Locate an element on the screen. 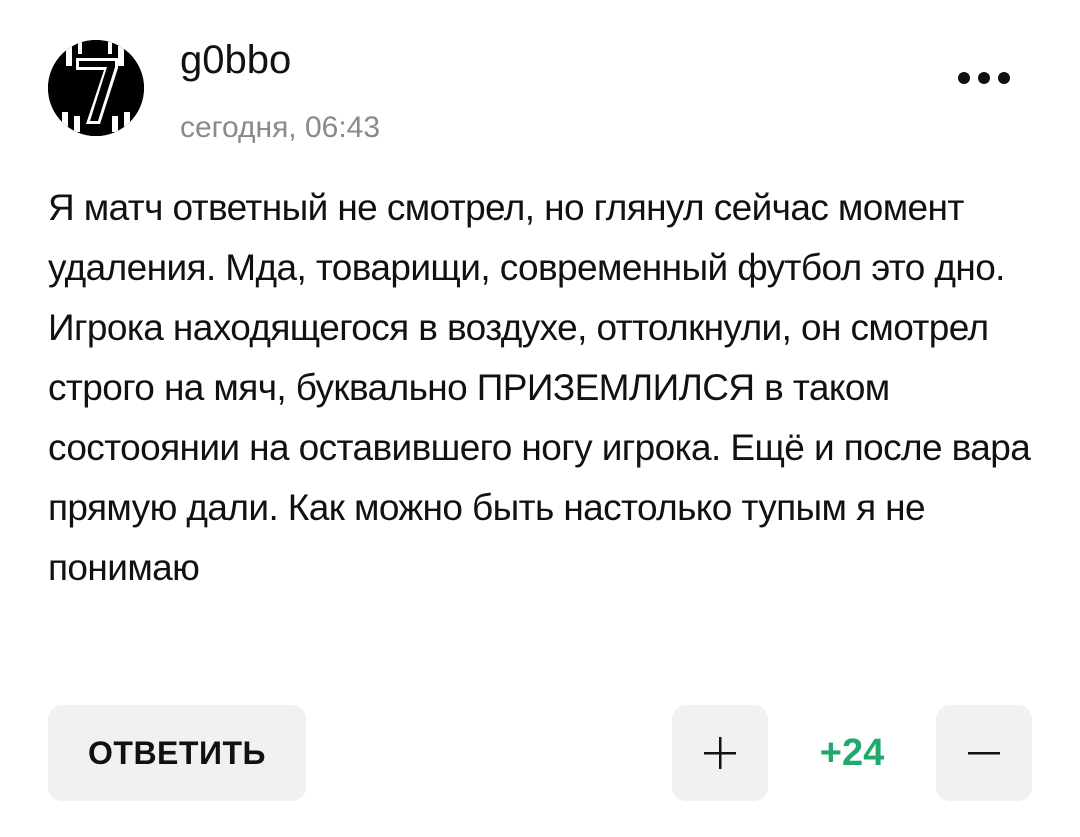 Image resolution: width=1080 pixels, height=837 pixels. more-dots-icon is located at coordinates (984, 78).